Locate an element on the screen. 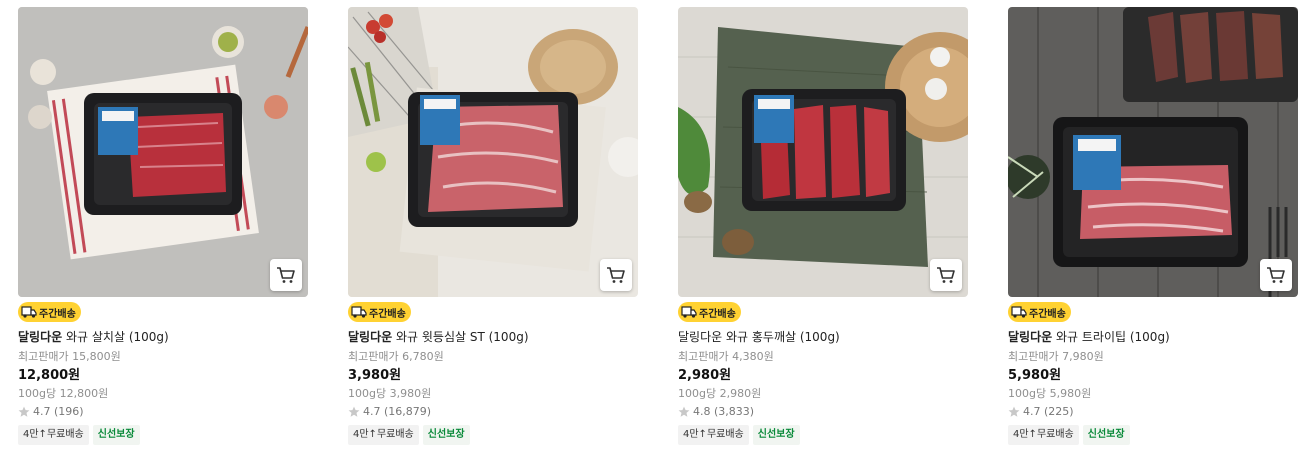 Image resolution: width=1312 pixels, height=463 pixels. rating: 4.8 (3,833) is located at coordinates (823, 412).